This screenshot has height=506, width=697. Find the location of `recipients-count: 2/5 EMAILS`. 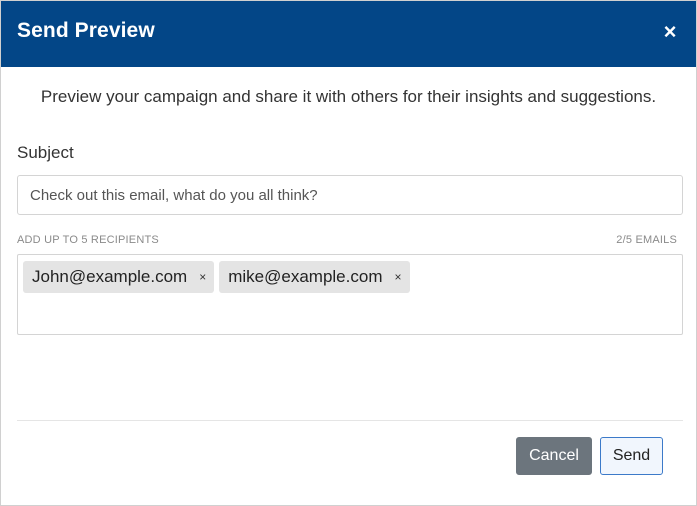

recipients-count: 2/5 EMAILS is located at coordinates (646, 240).